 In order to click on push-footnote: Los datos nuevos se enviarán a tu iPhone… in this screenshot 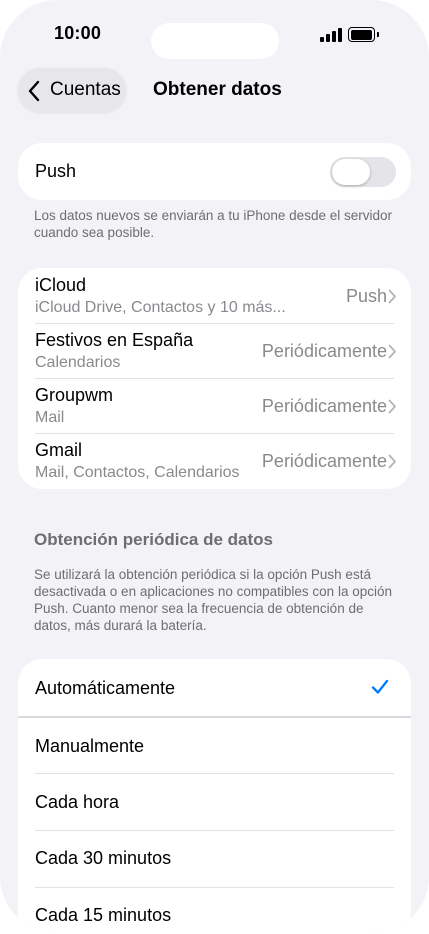, I will do `click(213, 224)`.